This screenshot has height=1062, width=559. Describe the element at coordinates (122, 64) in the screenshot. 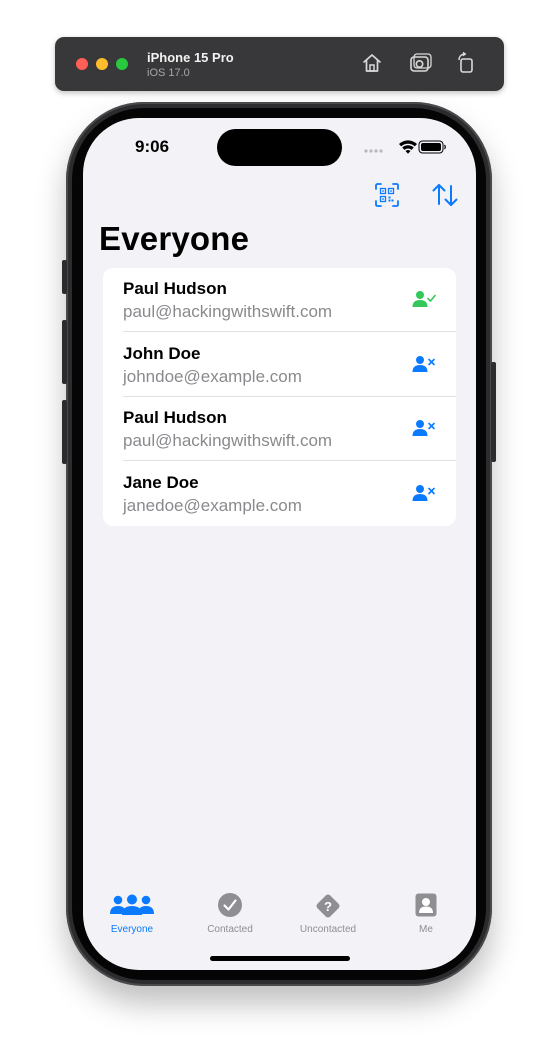

I see `zoom-window-button` at that location.